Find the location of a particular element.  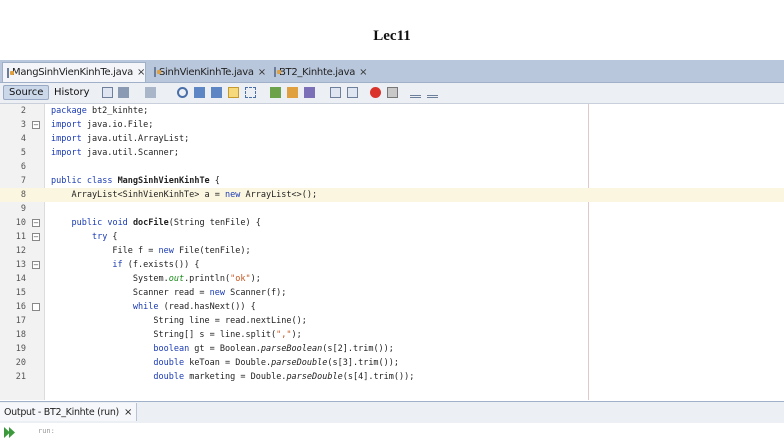

line-number: 5 is located at coordinates (23, 153).